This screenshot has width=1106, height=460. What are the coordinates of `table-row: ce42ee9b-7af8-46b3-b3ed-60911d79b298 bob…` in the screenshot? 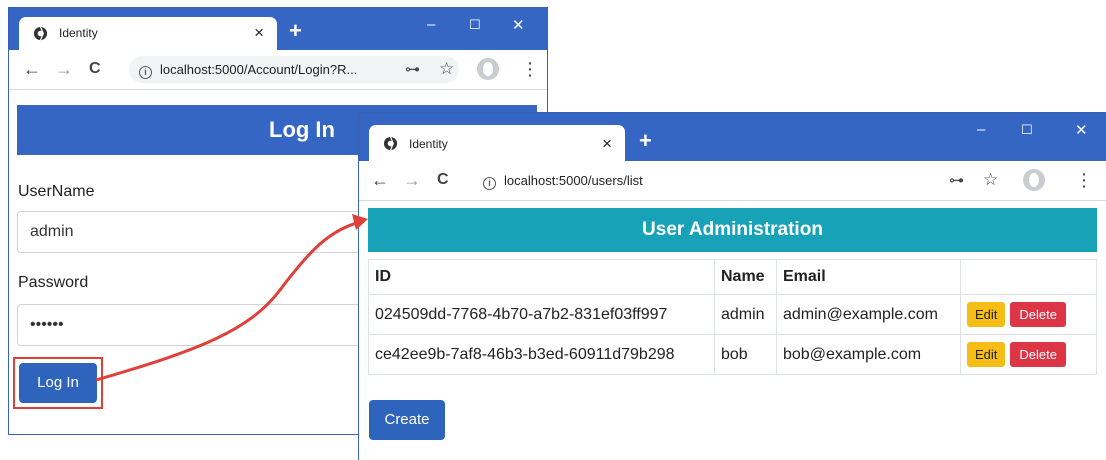 It's located at (732, 354).